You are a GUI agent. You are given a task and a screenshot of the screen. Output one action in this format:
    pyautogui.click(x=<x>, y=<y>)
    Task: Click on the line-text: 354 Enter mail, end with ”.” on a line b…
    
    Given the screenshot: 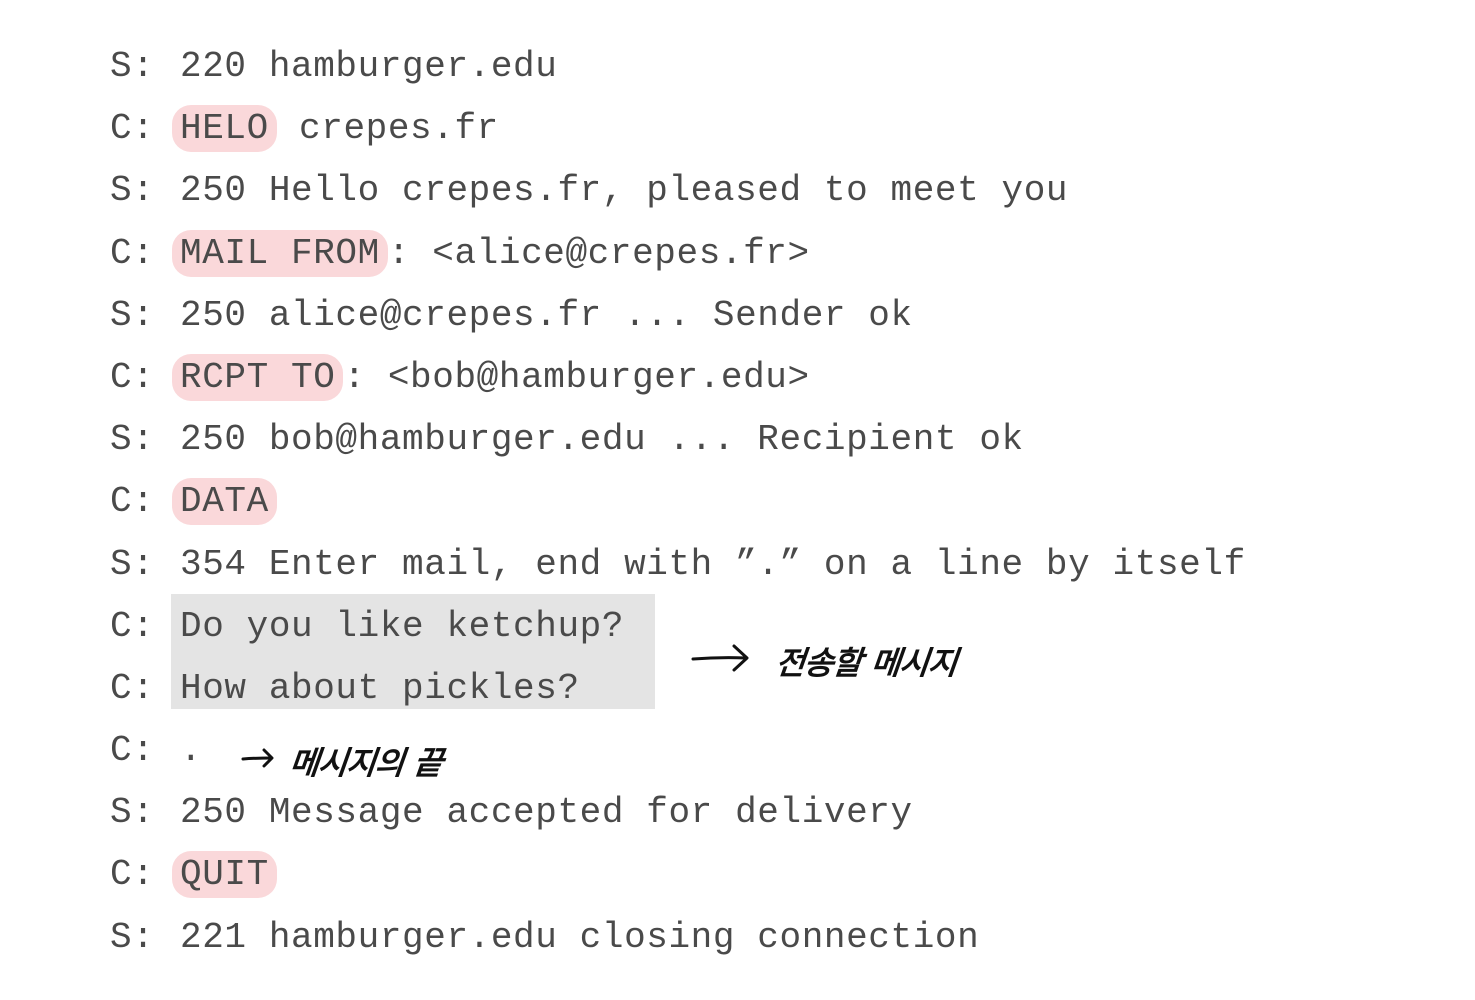 What is the action you would take?
    pyautogui.click(x=713, y=564)
    